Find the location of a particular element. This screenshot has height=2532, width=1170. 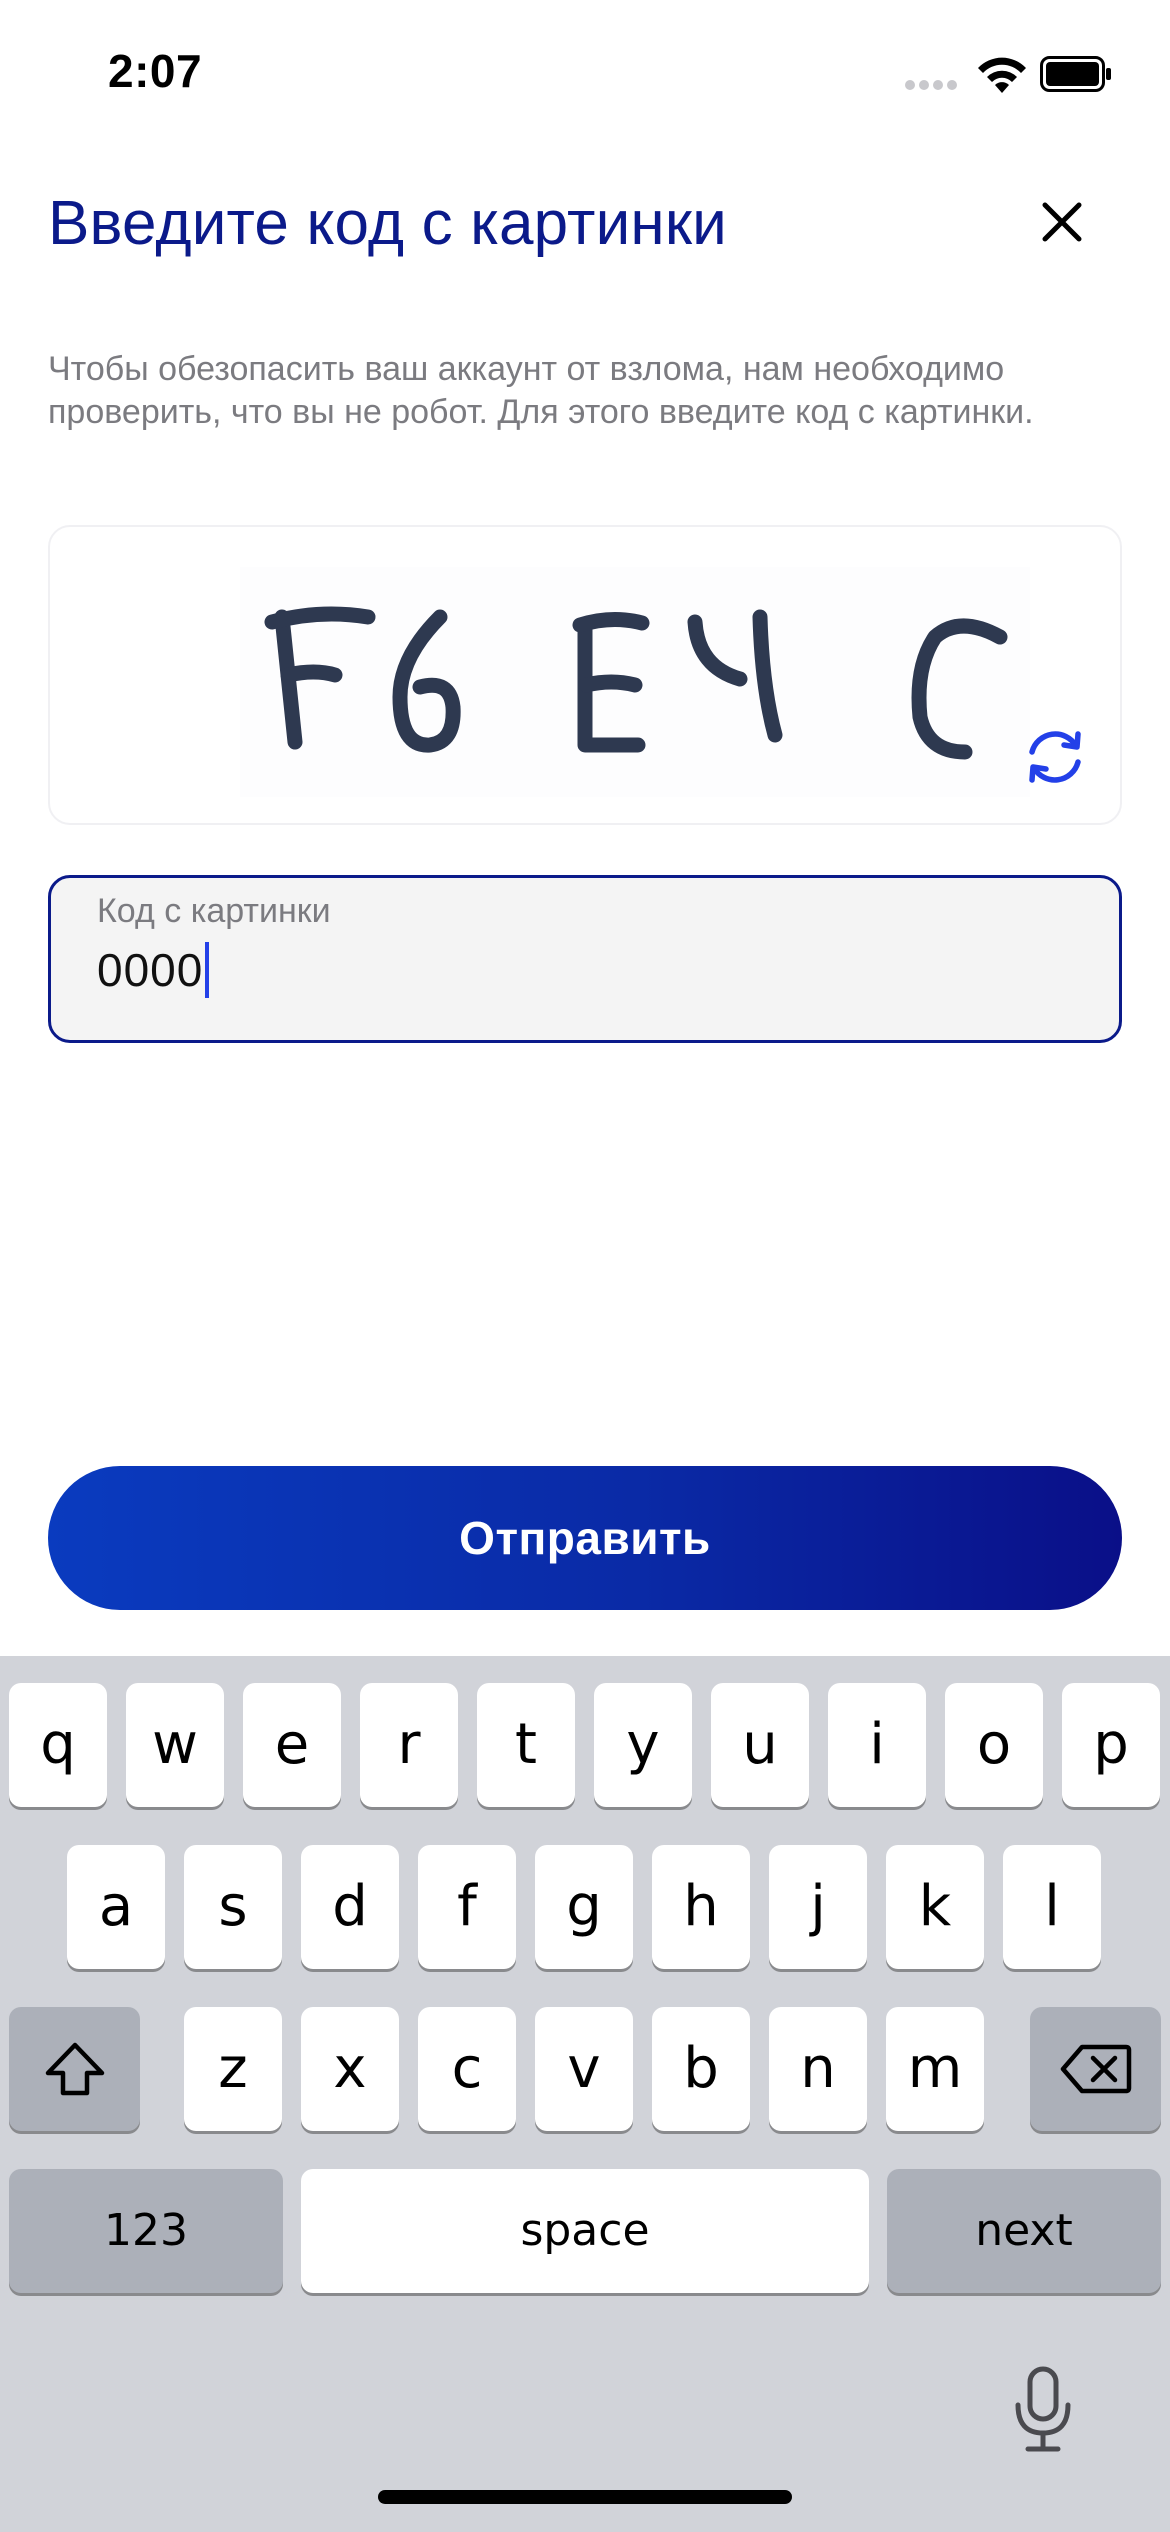

key-y: y is located at coordinates (643, 1745).